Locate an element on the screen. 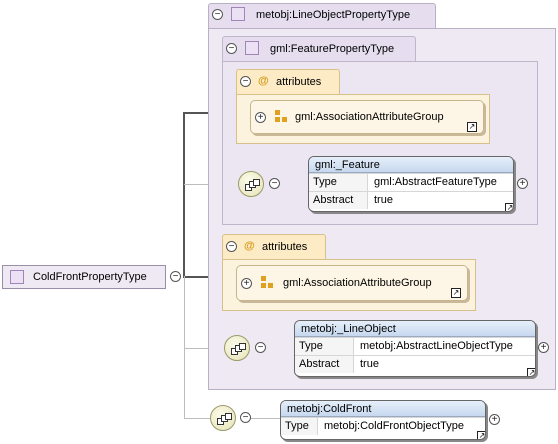 This screenshot has height=444, width=558. line-object-type-collapse-toggle: − is located at coordinates (217, 14).